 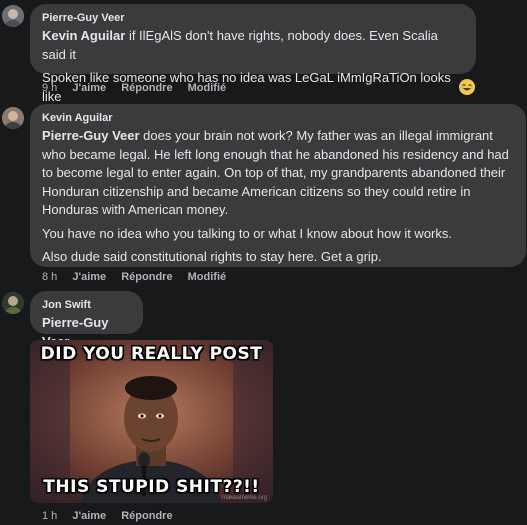 I want to click on mention-link: Kevin Aguilar, so click(x=83, y=35).